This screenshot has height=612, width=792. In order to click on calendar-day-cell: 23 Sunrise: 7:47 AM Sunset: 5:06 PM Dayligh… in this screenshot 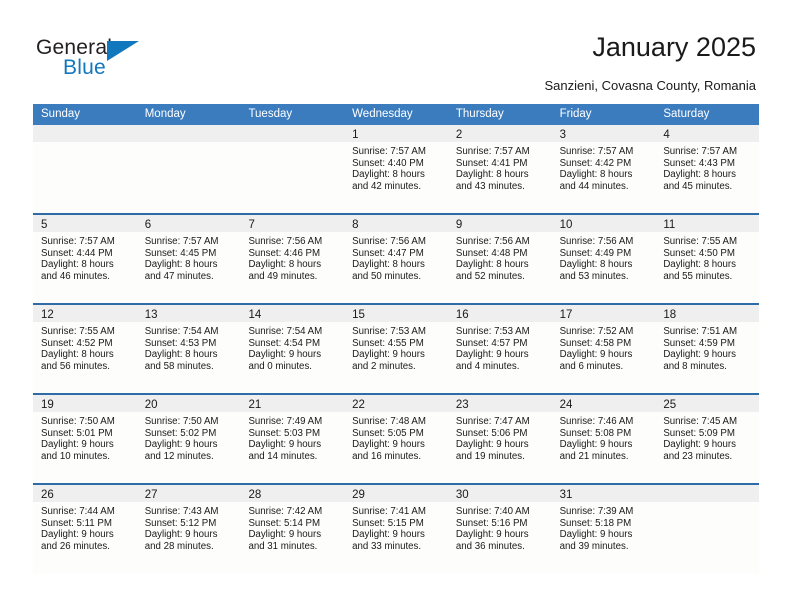, I will do `click(499, 439)`.